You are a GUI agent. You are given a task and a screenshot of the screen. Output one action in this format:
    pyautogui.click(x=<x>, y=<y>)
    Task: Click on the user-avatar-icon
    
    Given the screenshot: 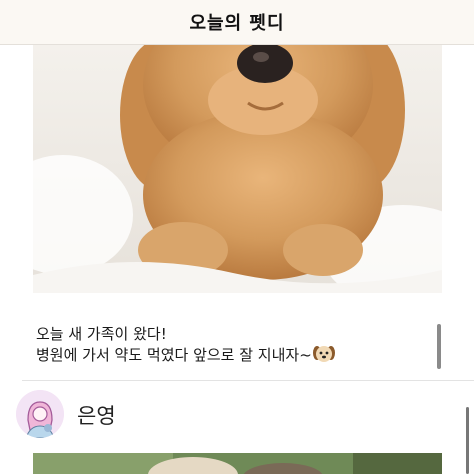 What is the action you would take?
    pyautogui.click(x=40, y=414)
    